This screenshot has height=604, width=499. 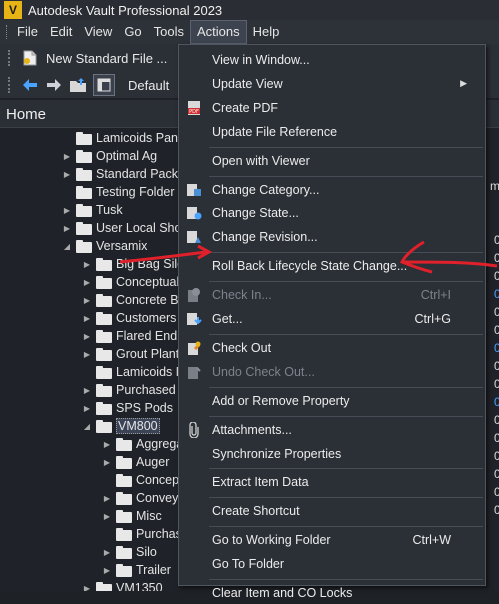 What do you see at coordinates (61, 32) in the screenshot?
I see `menu-edit: Edit` at bounding box center [61, 32].